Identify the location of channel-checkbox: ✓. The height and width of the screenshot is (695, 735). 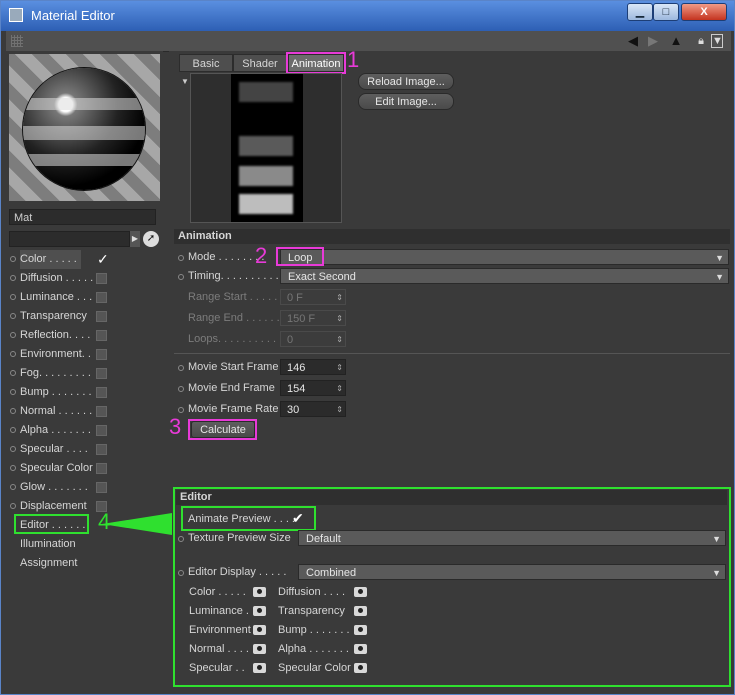
(102, 259).